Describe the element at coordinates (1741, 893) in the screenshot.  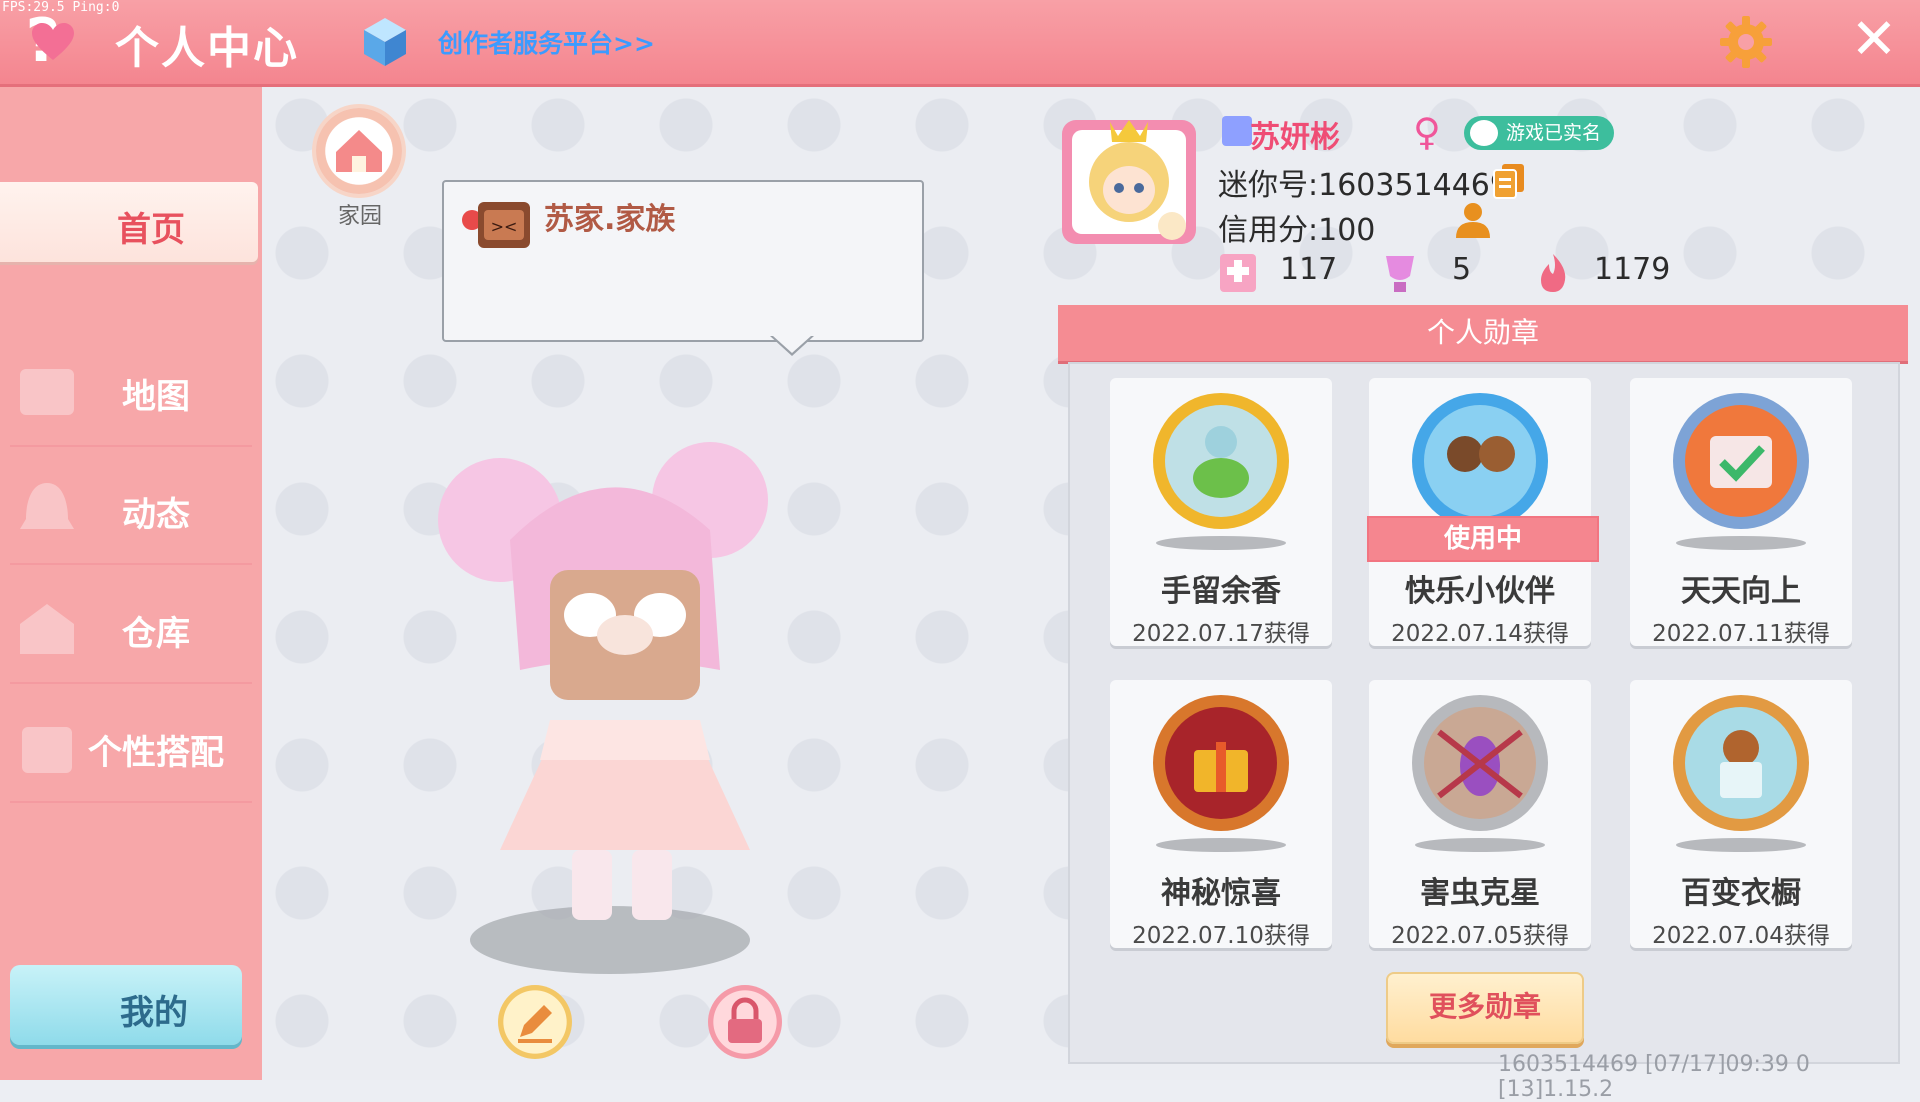
I see `medal-name: 百变衣橱` at that location.